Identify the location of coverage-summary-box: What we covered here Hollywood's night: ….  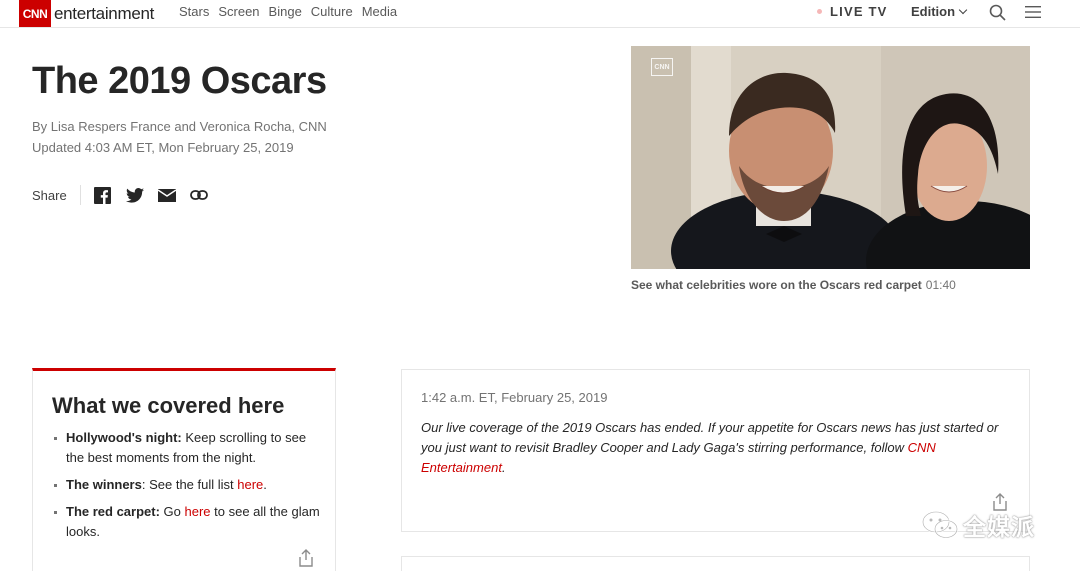
(184, 469).